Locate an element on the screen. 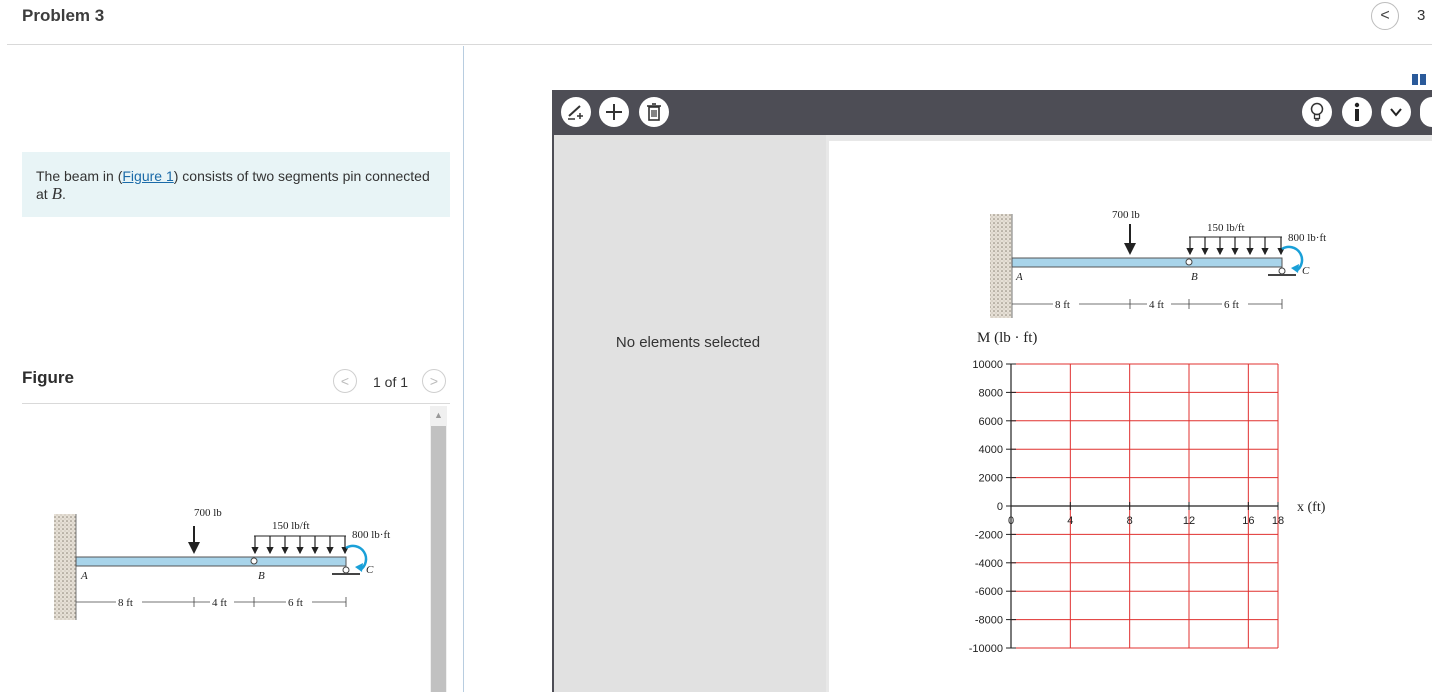 Image resolution: width=1432 pixels, height=692 pixels. y-tick-label: 0 is located at coordinates (1000, 507).